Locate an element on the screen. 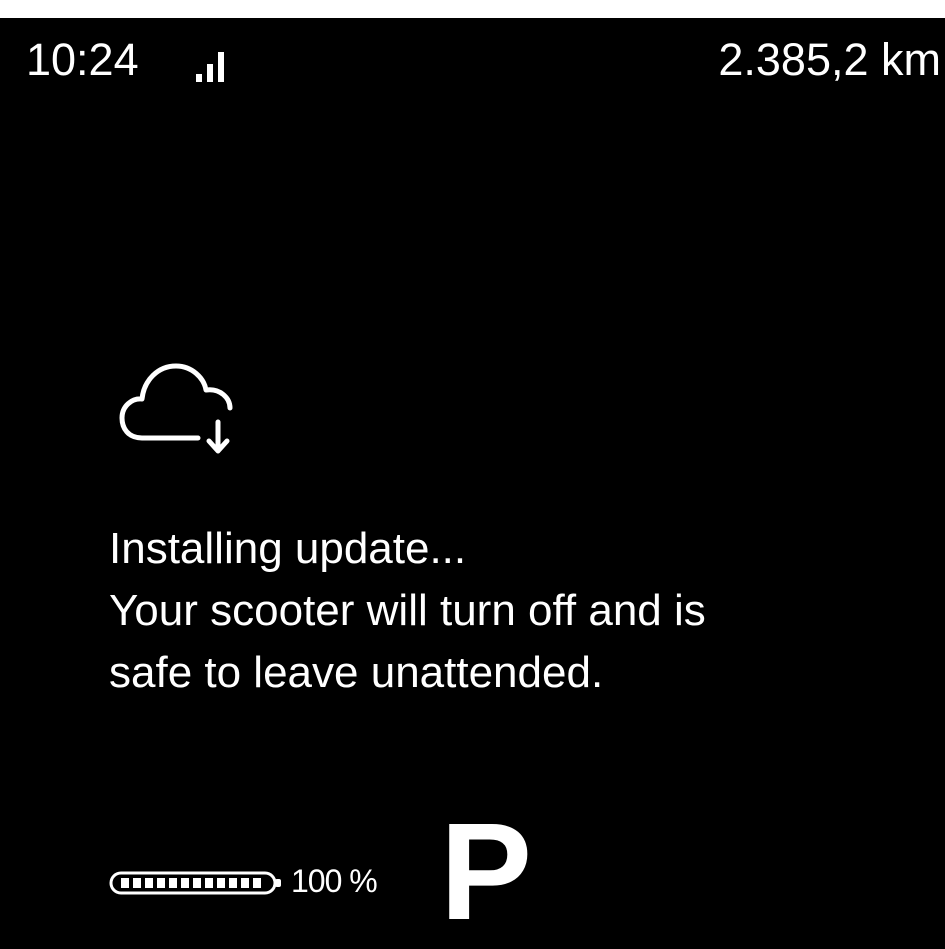 This screenshot has width=945, height=949. update-message-line: Your scooter will turn off and is is located at coordinates (407, 610).